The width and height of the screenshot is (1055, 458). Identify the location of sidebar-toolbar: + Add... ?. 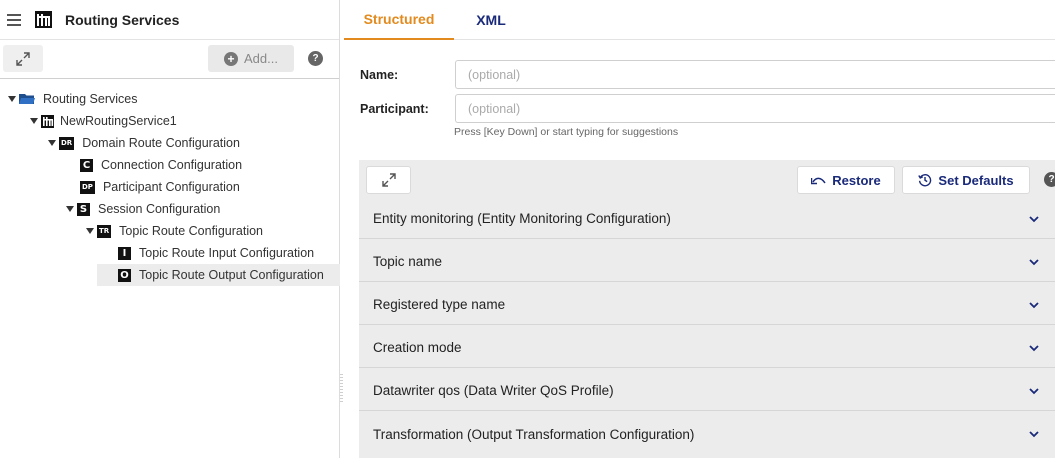
(169, 59).